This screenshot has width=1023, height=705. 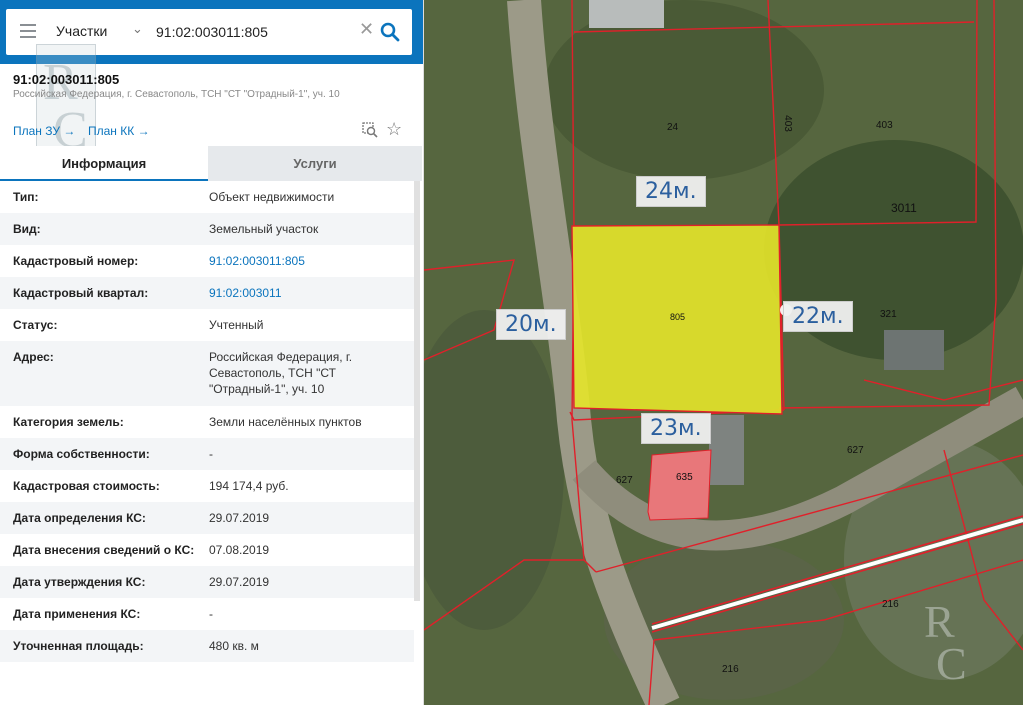 I want to click on property-label: Дата определения КС:, so click(x=79, y=518).